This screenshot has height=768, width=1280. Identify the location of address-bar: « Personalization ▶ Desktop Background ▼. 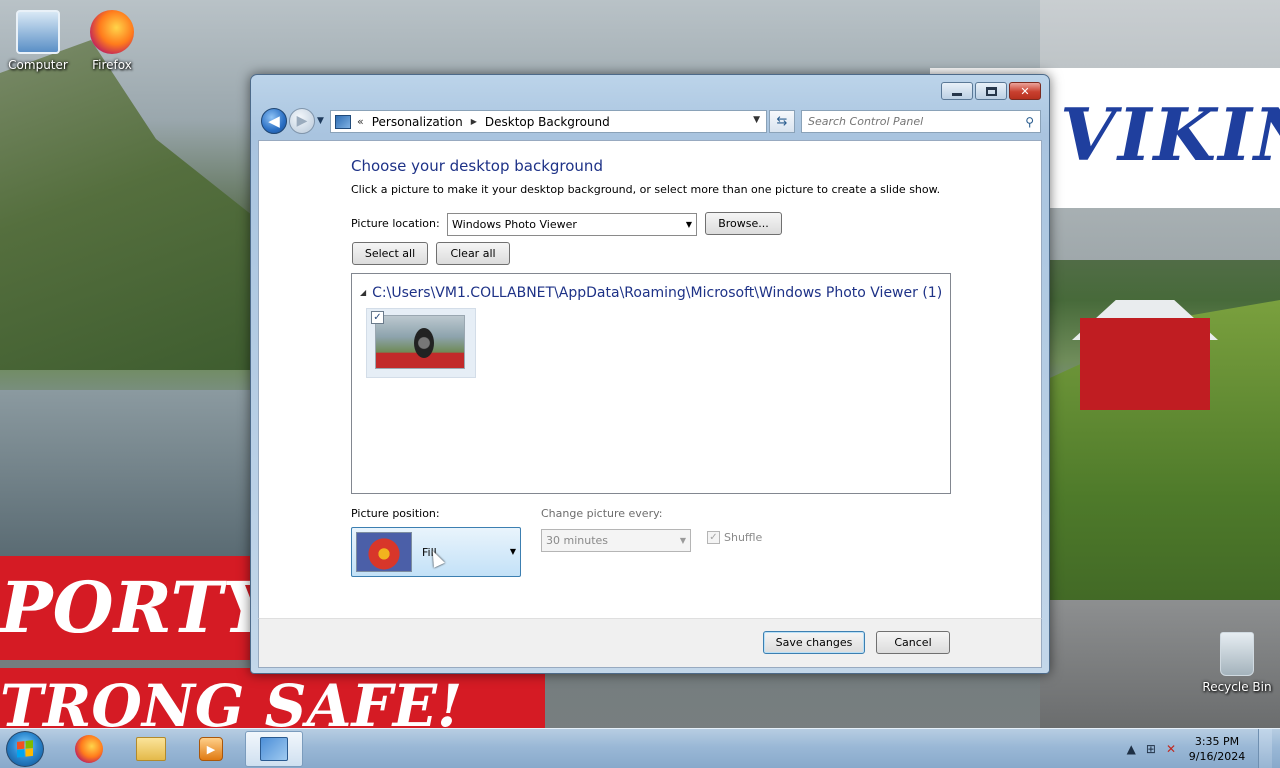
(548, 121).